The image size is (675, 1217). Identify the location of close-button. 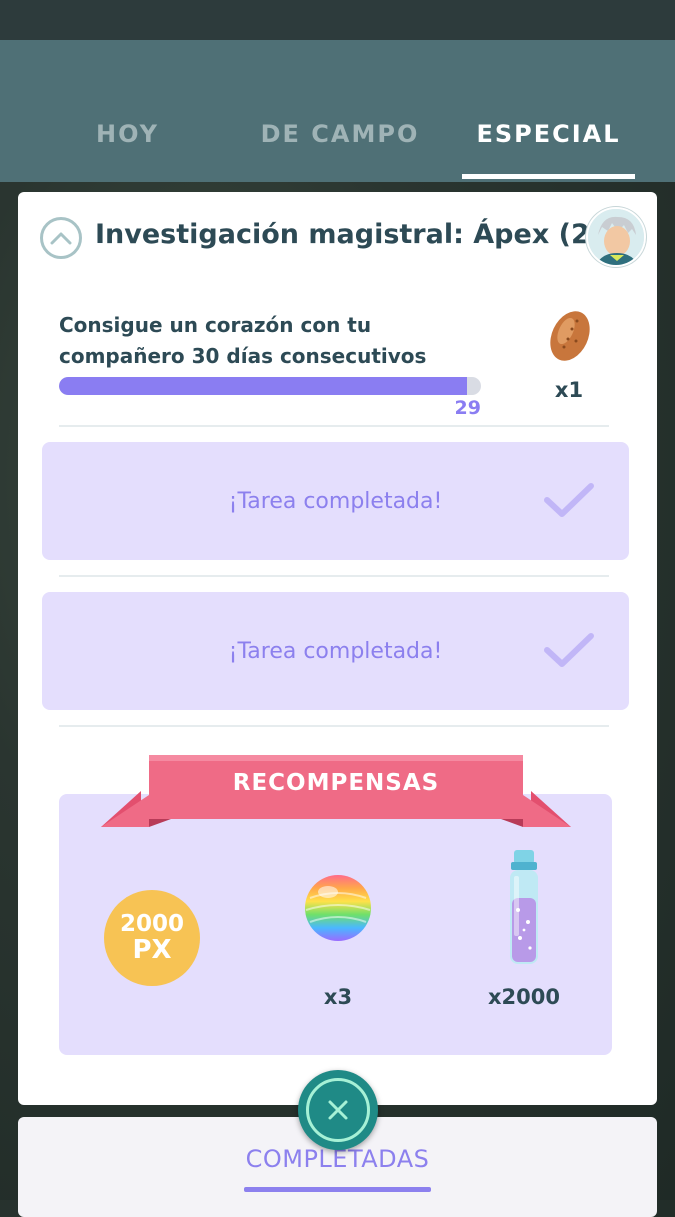
(338, 1110).